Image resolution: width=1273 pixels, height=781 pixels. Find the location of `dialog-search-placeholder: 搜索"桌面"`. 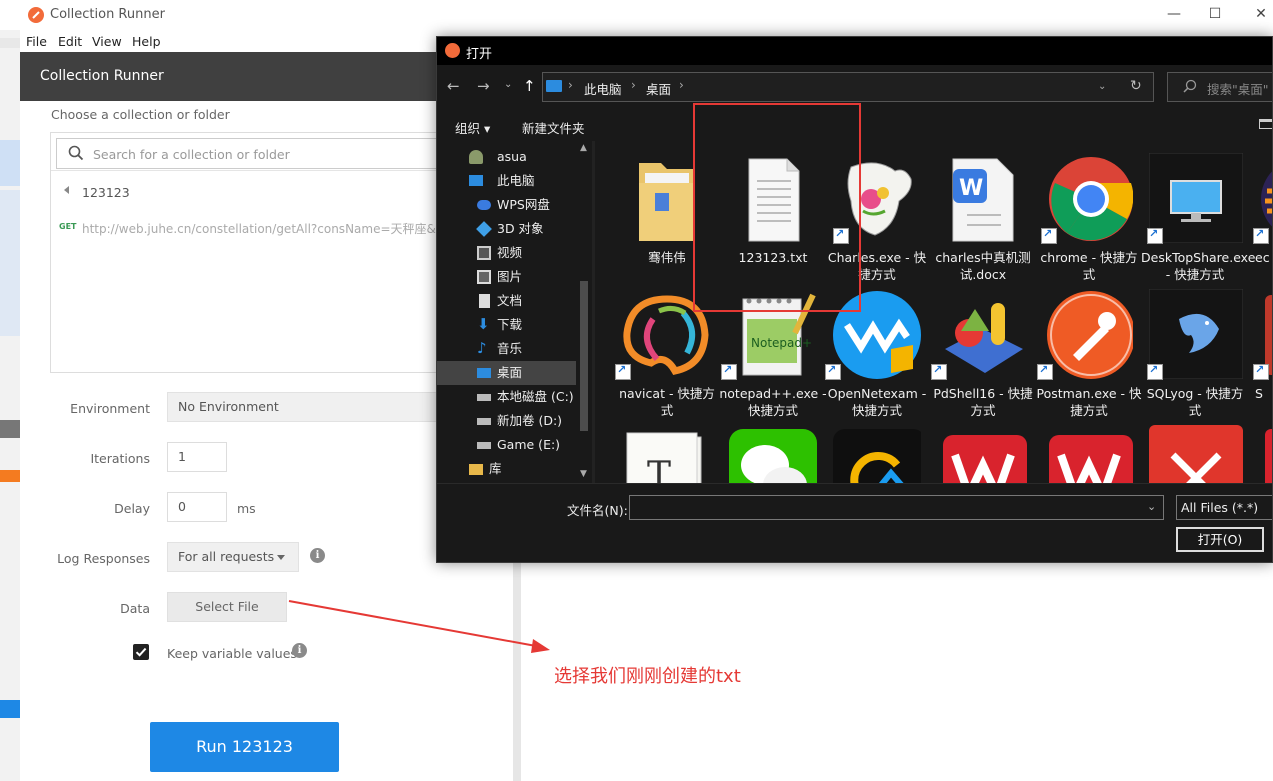

dialog-search-placeholder: 搜索"桌面" is located at coordinates (1238, 89).